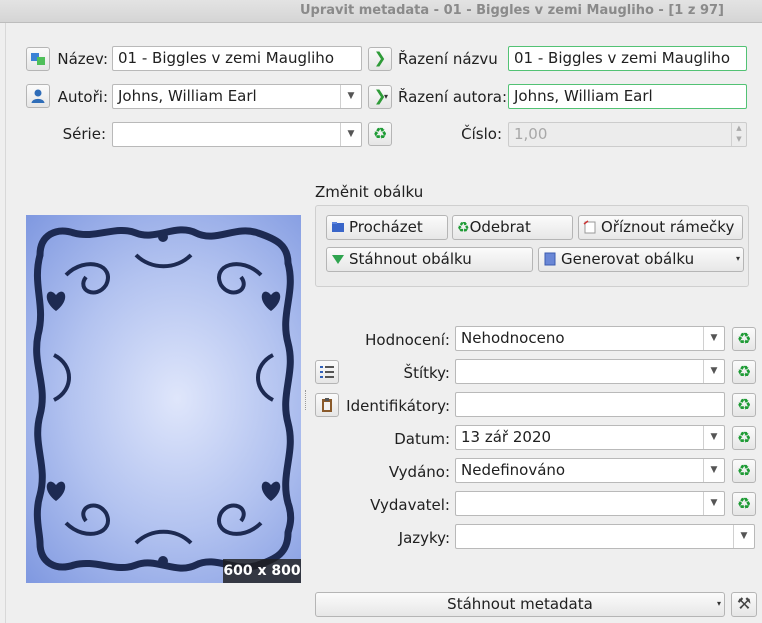 The image size is (762, 623). What do you see at coordinates (422, 439) in the screenshot?
I see `date-label: Datum:` at bounding box center [422, 439].